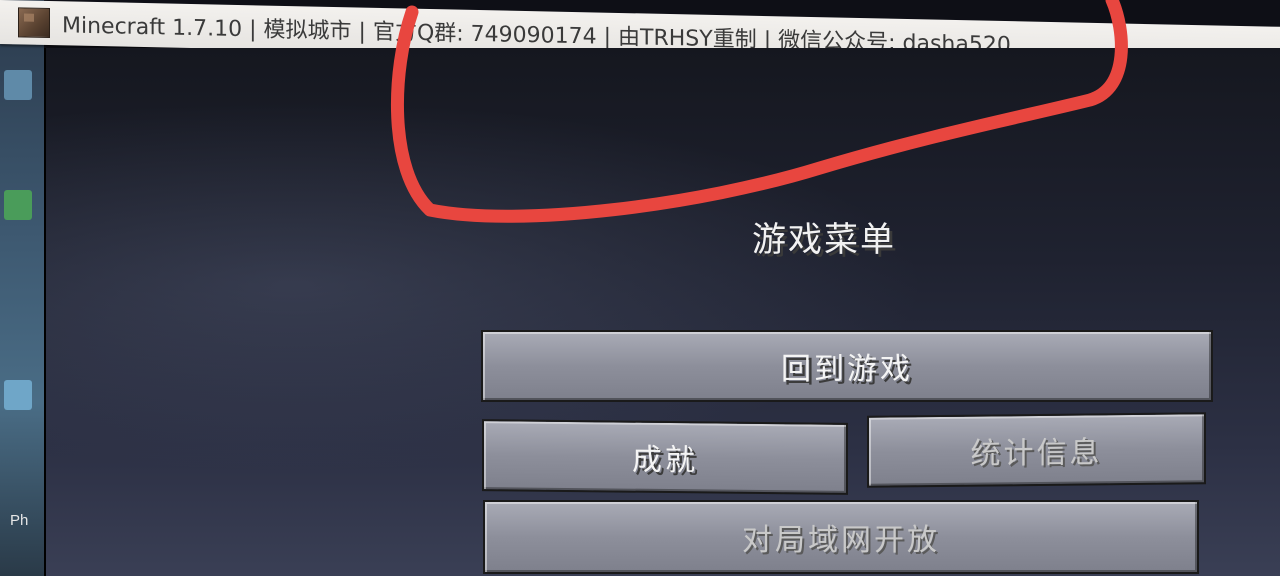 The height and width of the screenshot is (576, 1280). I want to click on game-menu-title: 游戏菜单, so click(824, 240).